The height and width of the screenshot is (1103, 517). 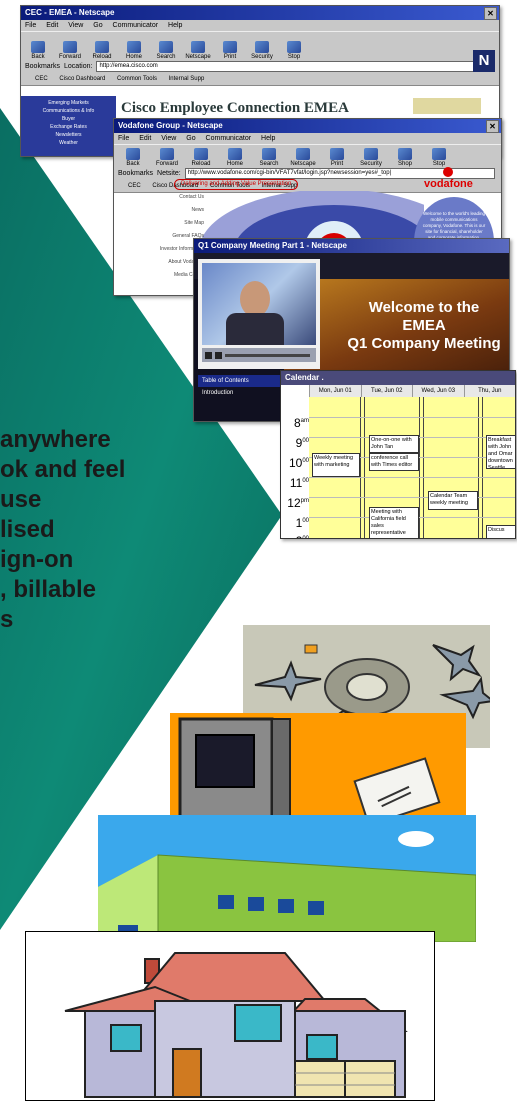 What do you see at coordinates (137, 79) in the screenshot?
I see `link-common-tools: Common Tools` at bounding box center [137, 79].